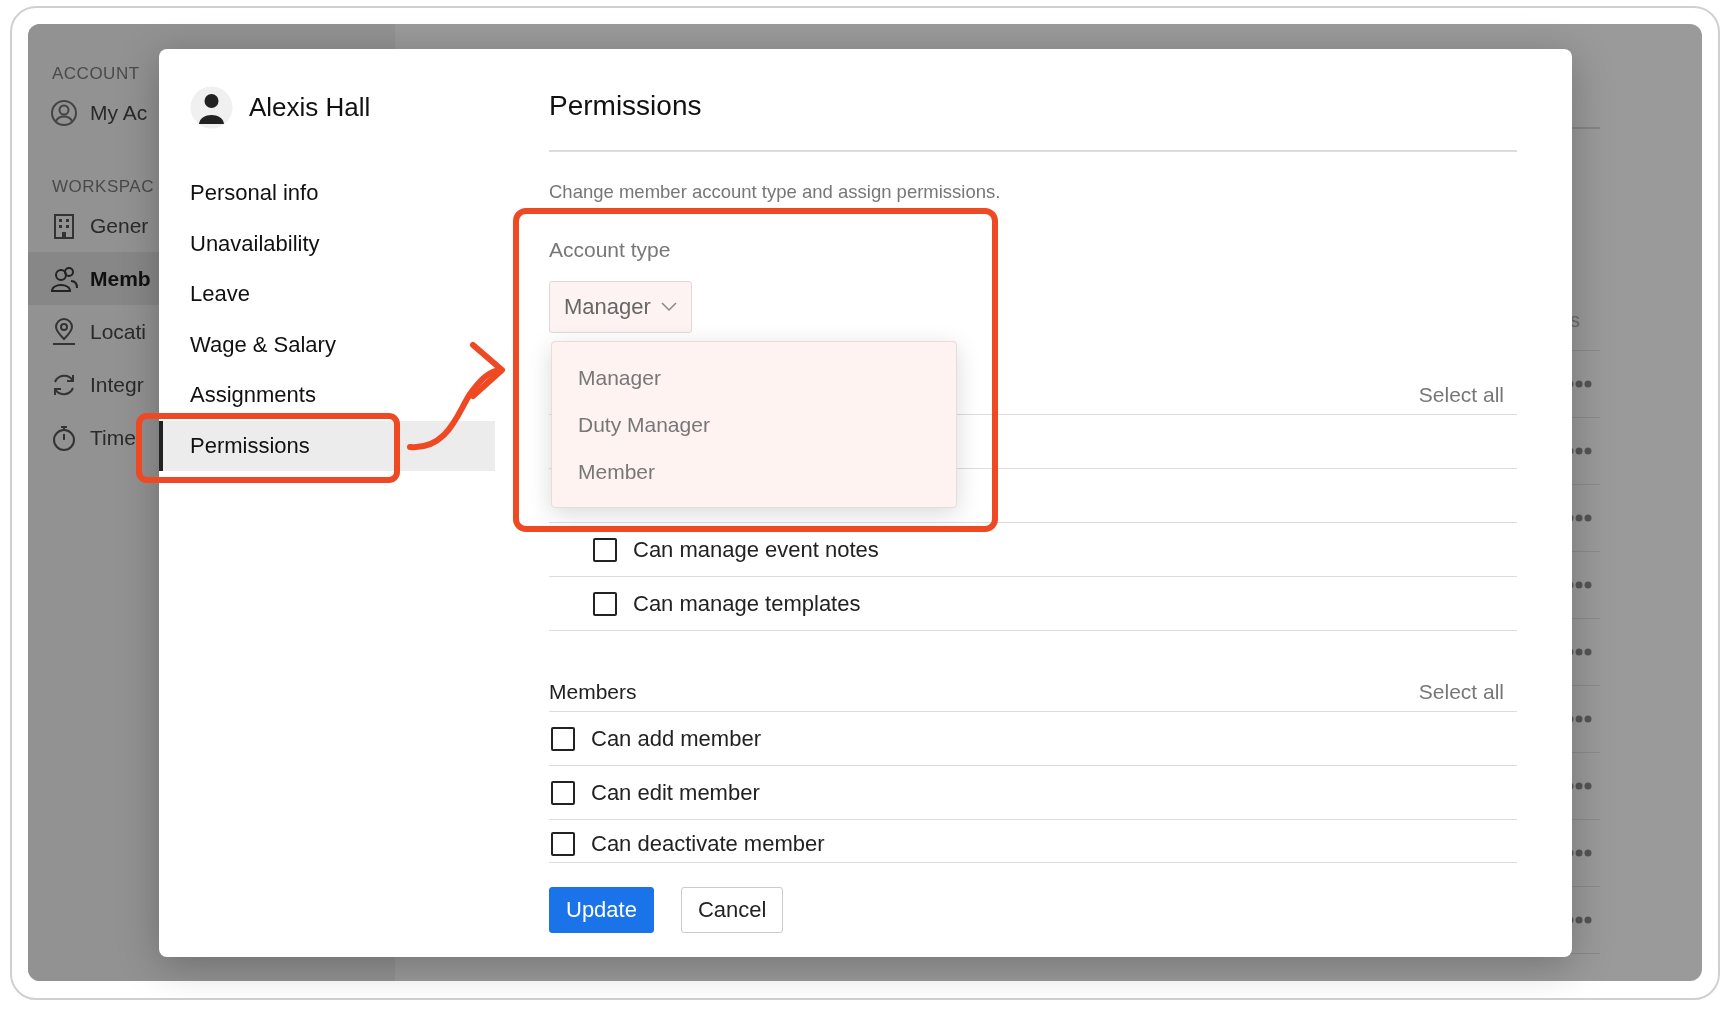  I want to click on section-heading: ACCOUNT, so click(95, 74).